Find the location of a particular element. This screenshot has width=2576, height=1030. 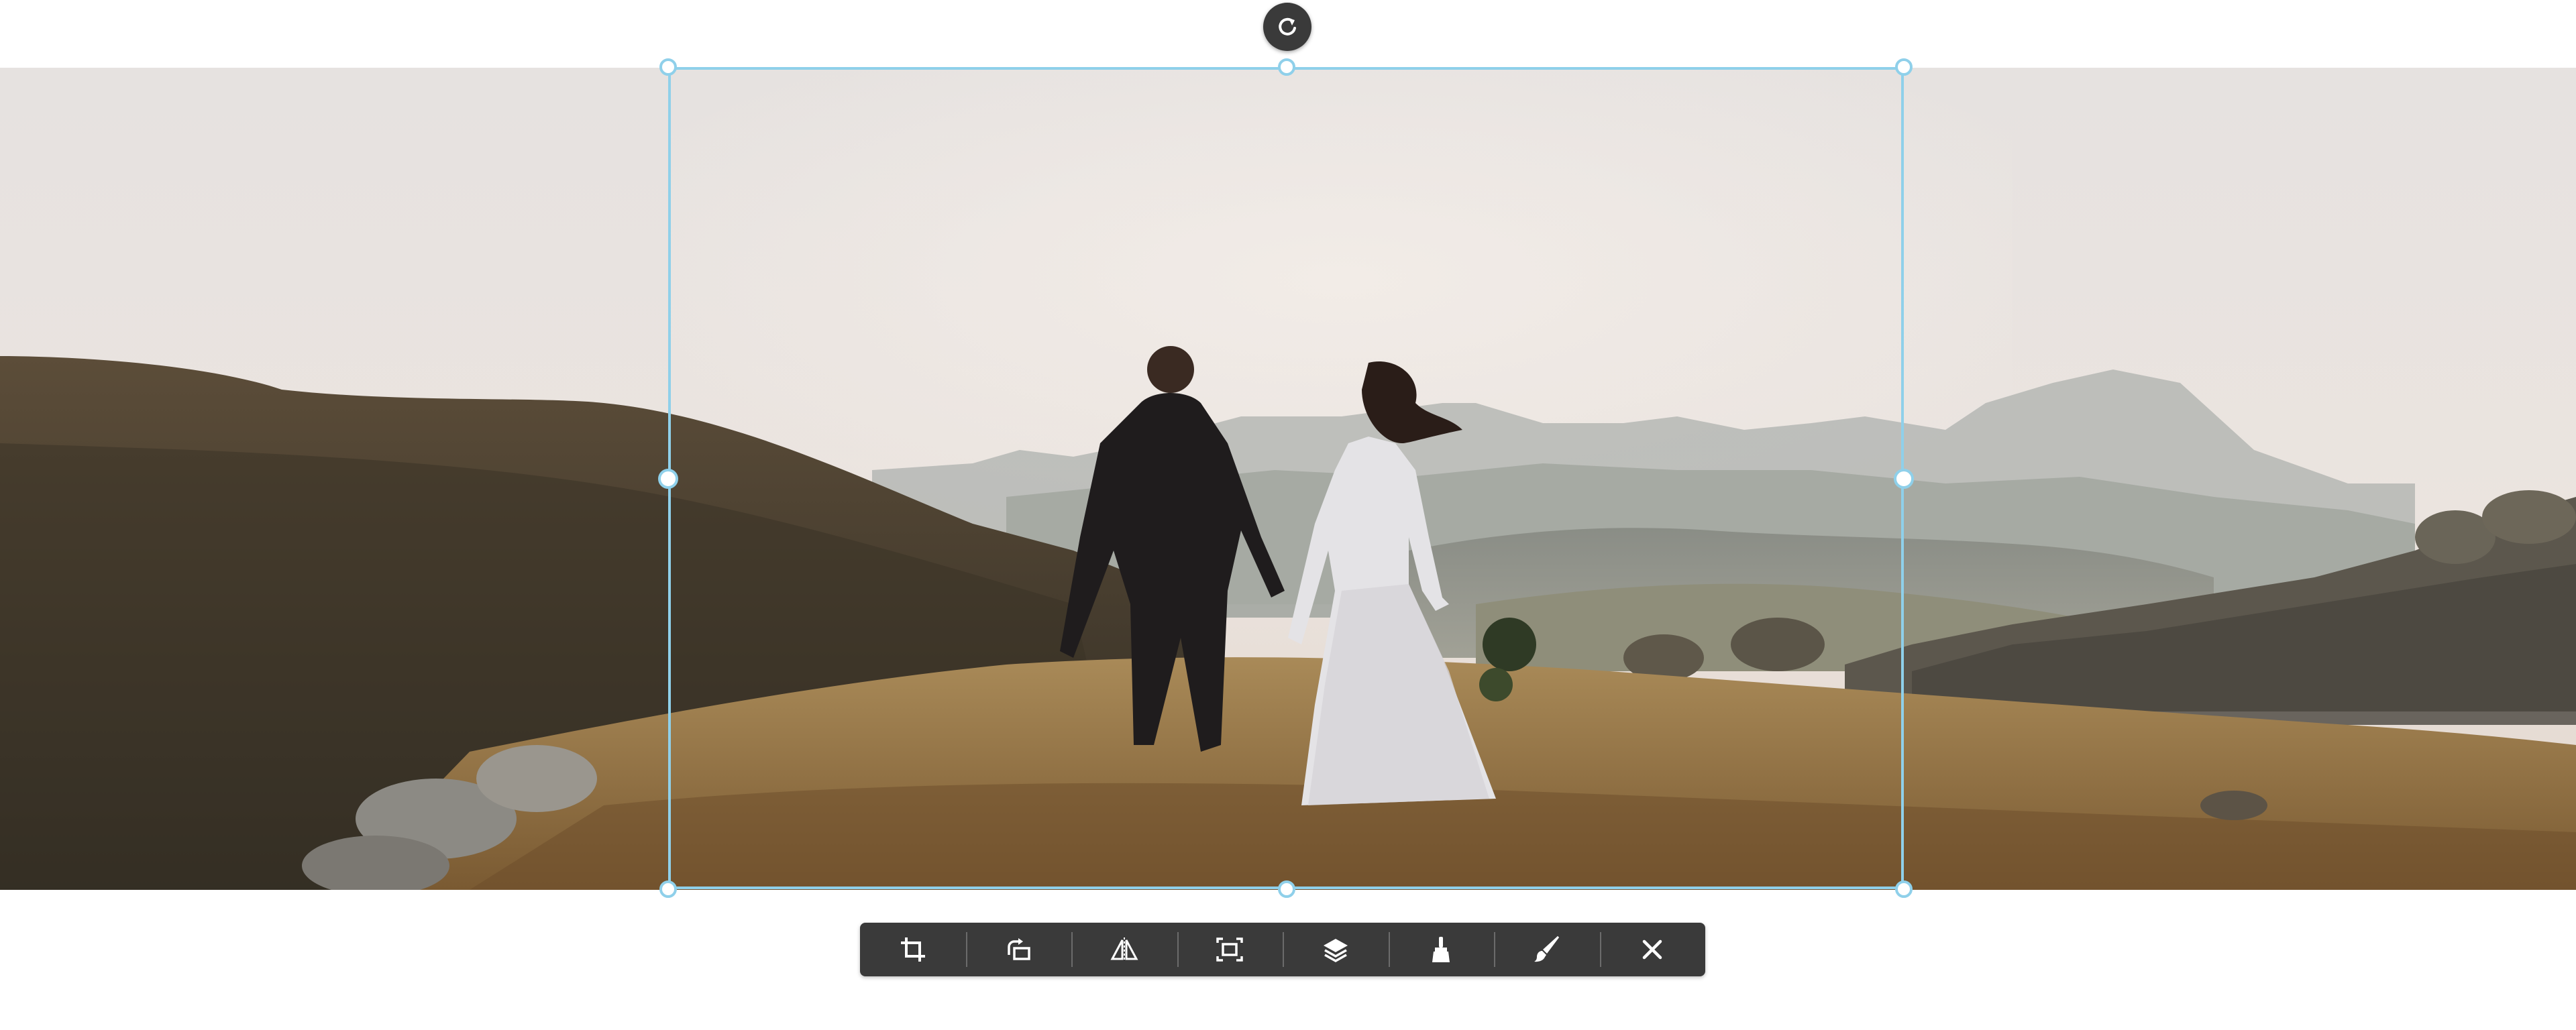

close-button is located at coordinates (1652, 949).